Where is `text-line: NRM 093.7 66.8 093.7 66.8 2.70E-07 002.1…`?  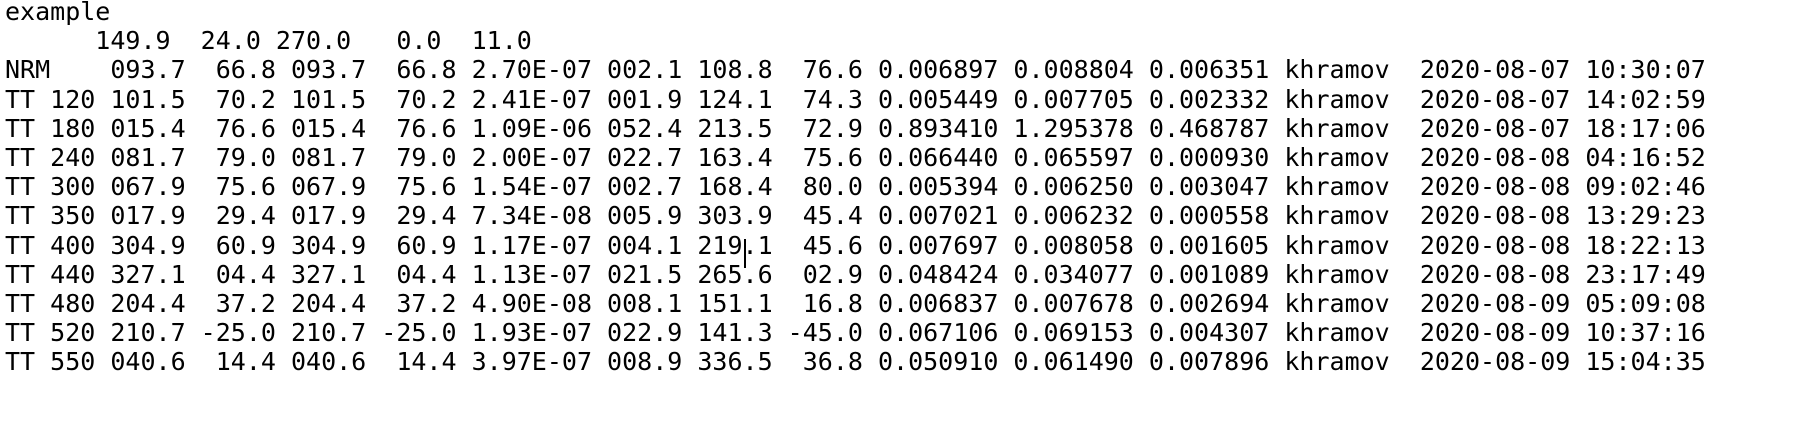 text-line: NRM 093.7 66.8 093.7 66.8 2.70E-07 002.1… is located at coordinates (855, 70).